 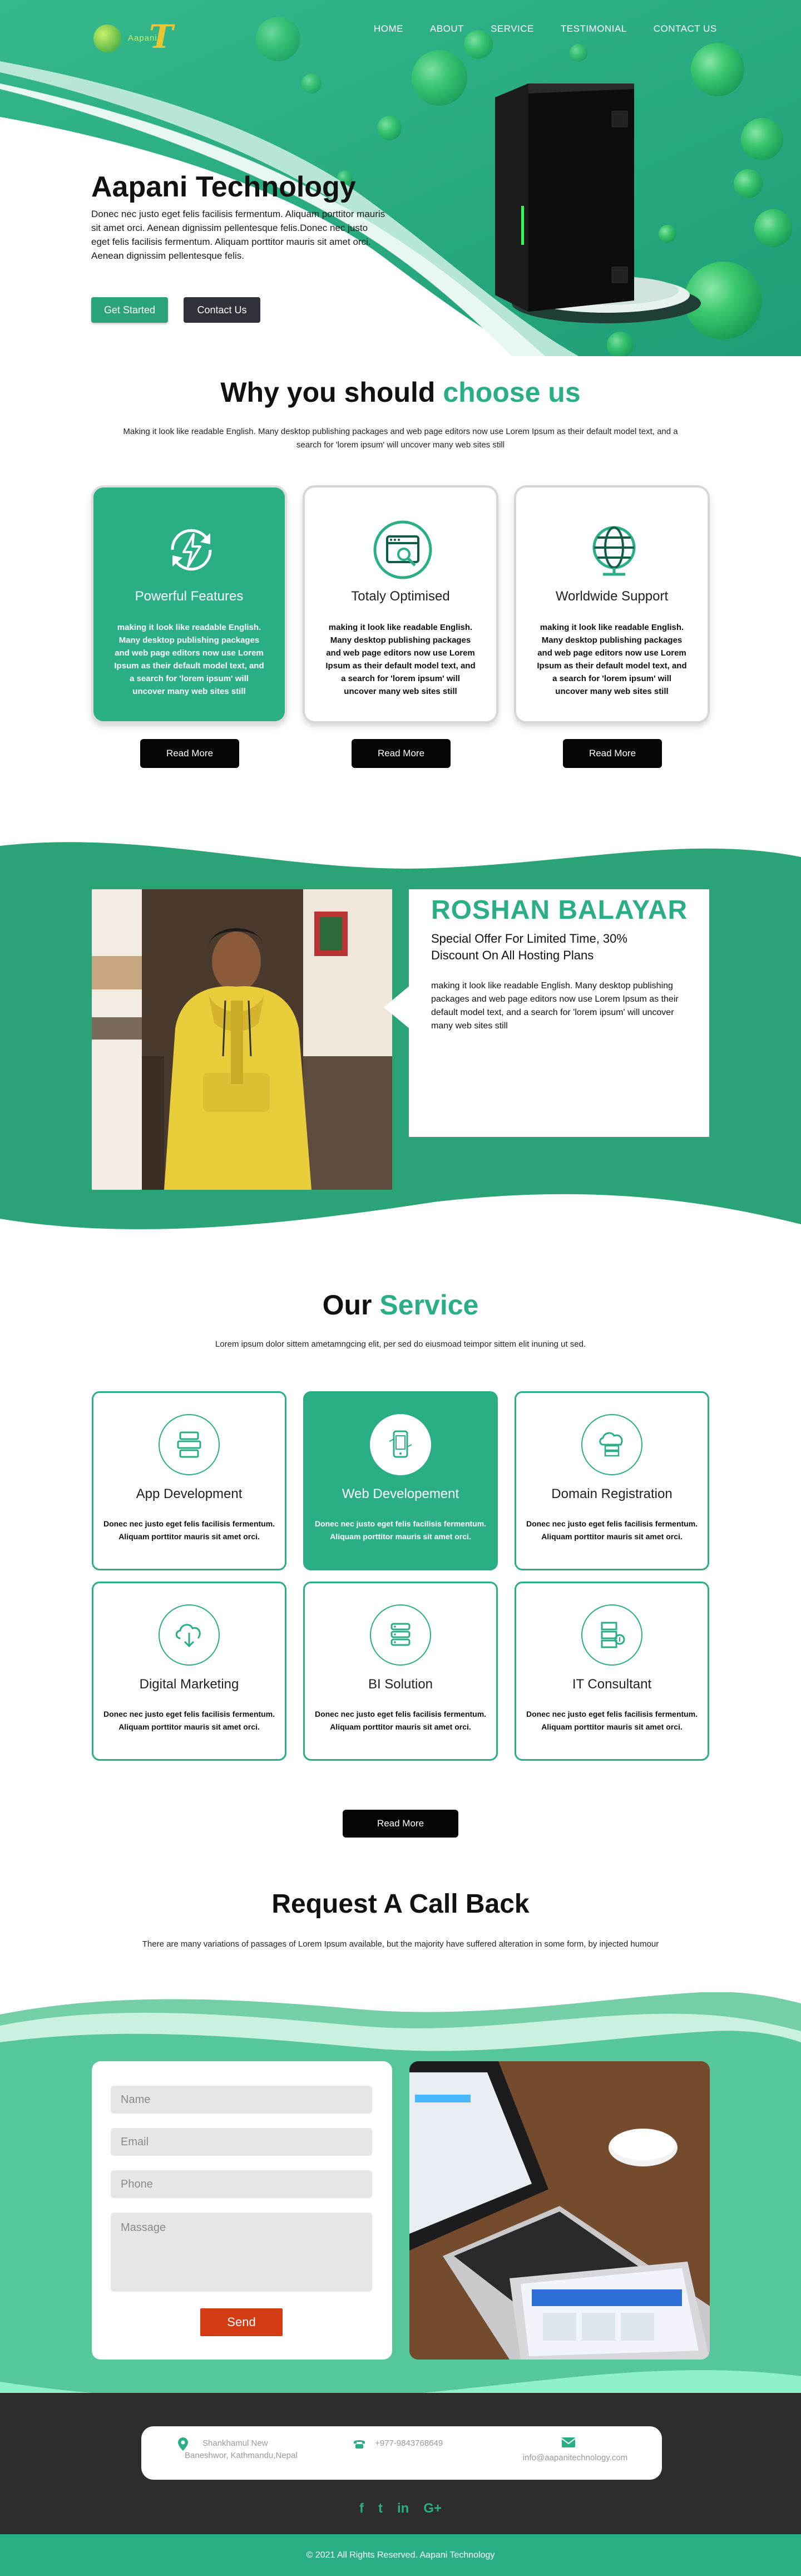 I want to click on location-pin-icon, so click(x=183, y=2444).